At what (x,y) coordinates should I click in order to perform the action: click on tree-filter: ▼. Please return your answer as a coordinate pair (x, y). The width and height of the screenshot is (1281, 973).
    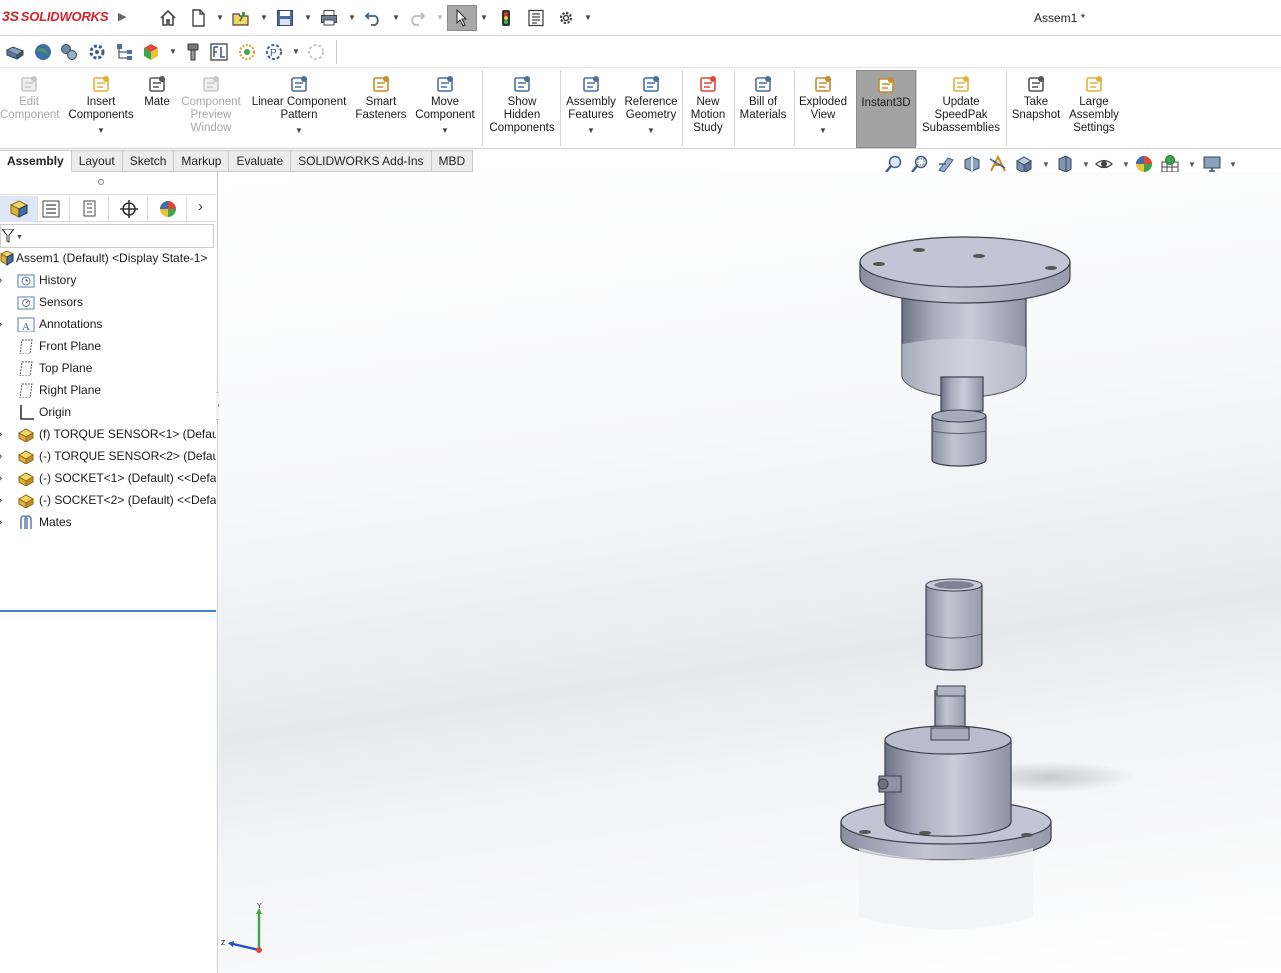
    Looking at the image, I should click on (107, 236).